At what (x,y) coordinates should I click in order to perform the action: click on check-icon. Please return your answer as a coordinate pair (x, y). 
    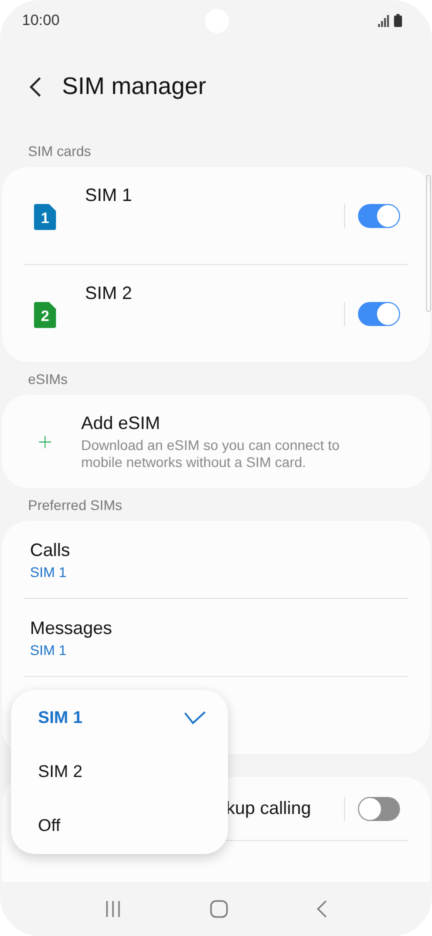
    Looking at the image, I should click on (195, 718).